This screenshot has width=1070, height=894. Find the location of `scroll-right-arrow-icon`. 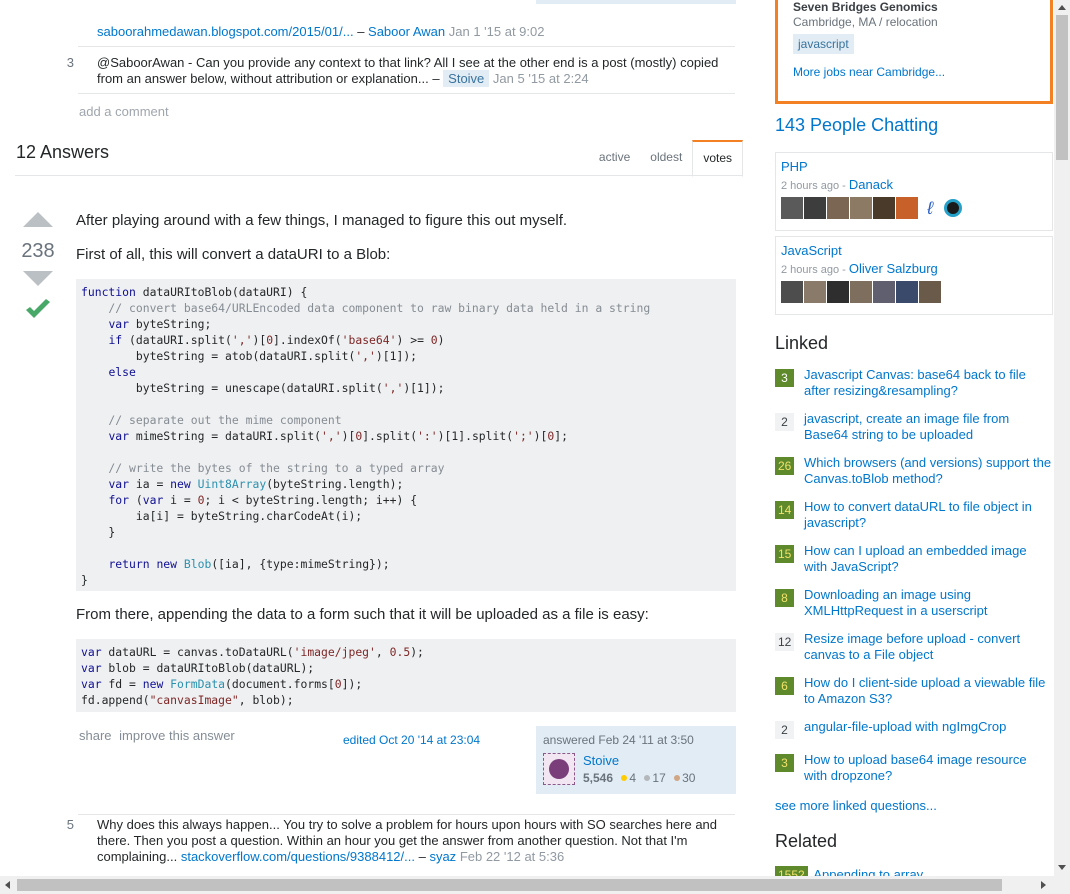

scroll-right-arrow-icon is located at coordinates (1043, 885).